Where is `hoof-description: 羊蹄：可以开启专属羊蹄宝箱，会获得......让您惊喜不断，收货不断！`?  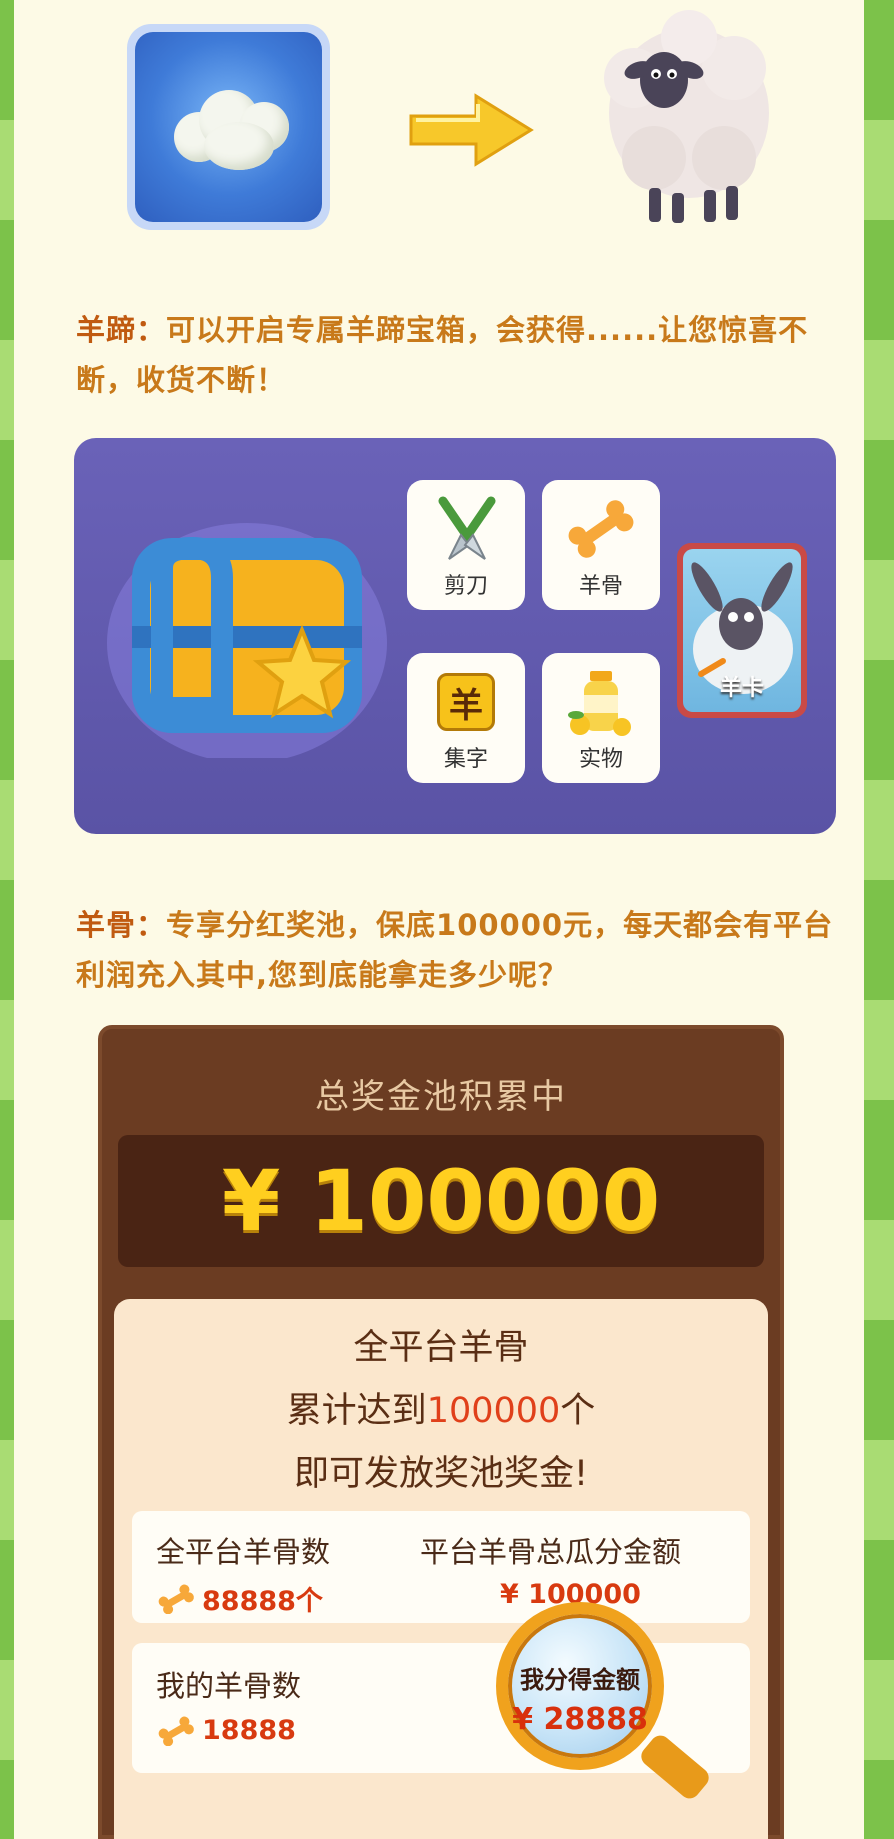
hoof-description: 羊蹄：可以开启专属羊蹄宝箱，会获得......让您惊喜不断，收货不断！ is located at coordinates (466, 355).